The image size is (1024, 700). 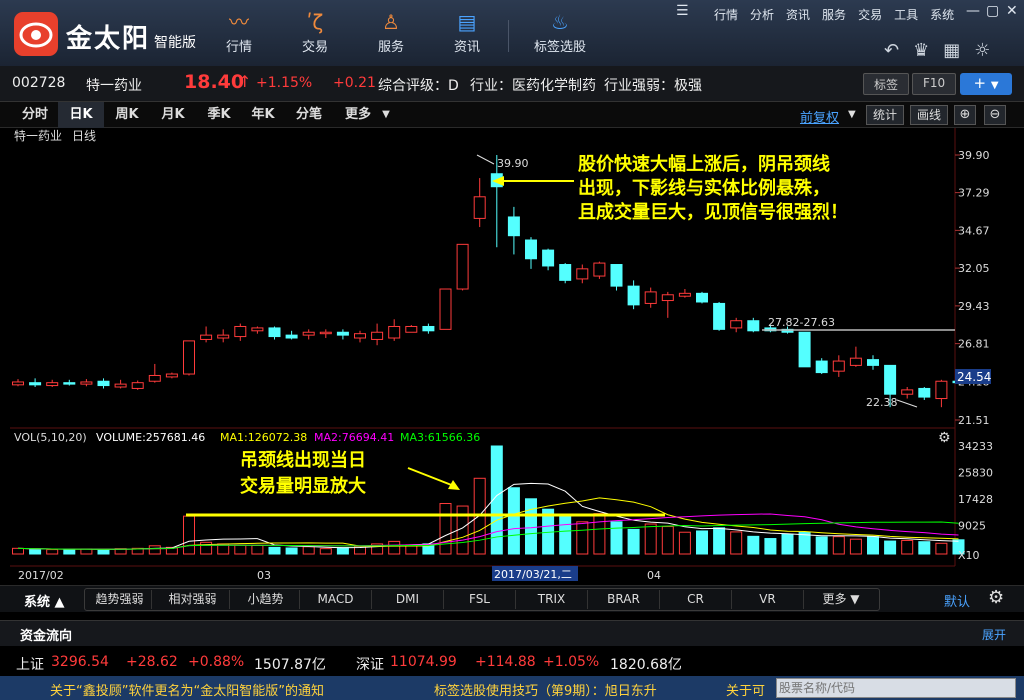 I want to click on ind-trend-strength: 趋势强弱, so click(x=120, y=599).